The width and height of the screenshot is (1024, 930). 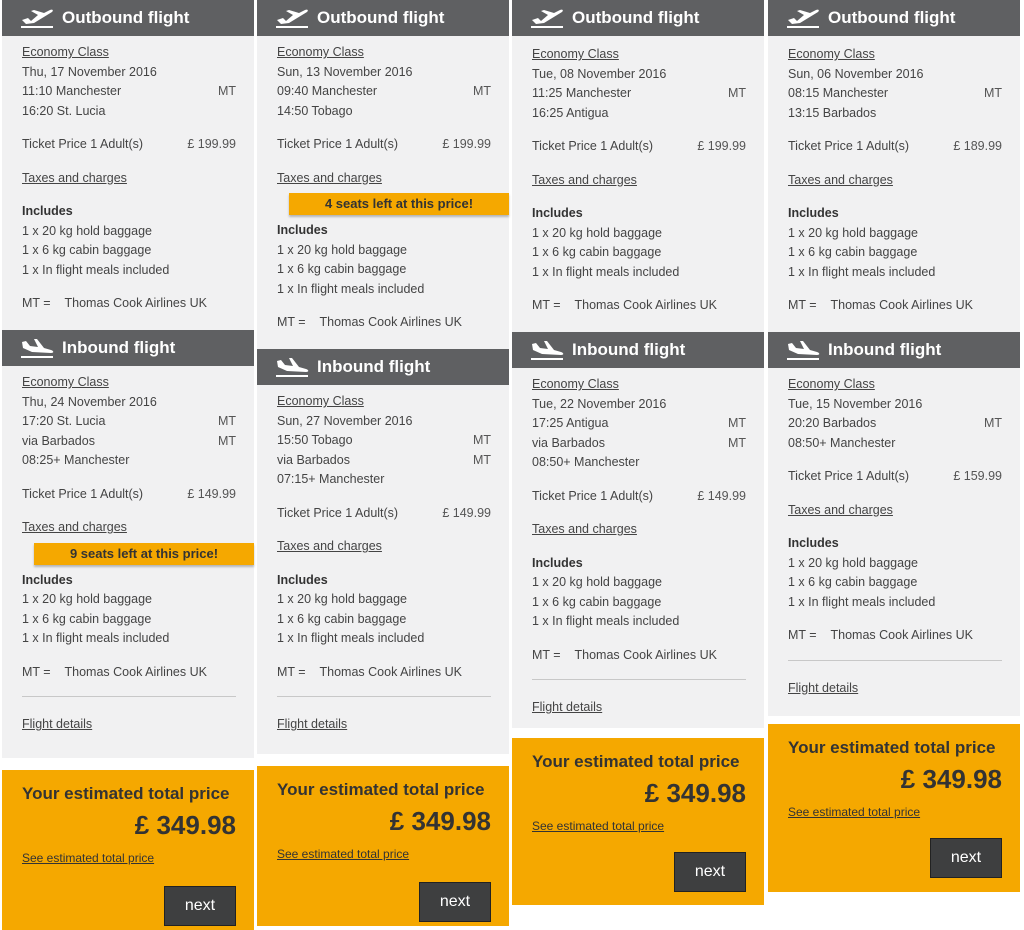 I want to click on out-date: Sun, 06 November 2016, so click(x=856, y=73).